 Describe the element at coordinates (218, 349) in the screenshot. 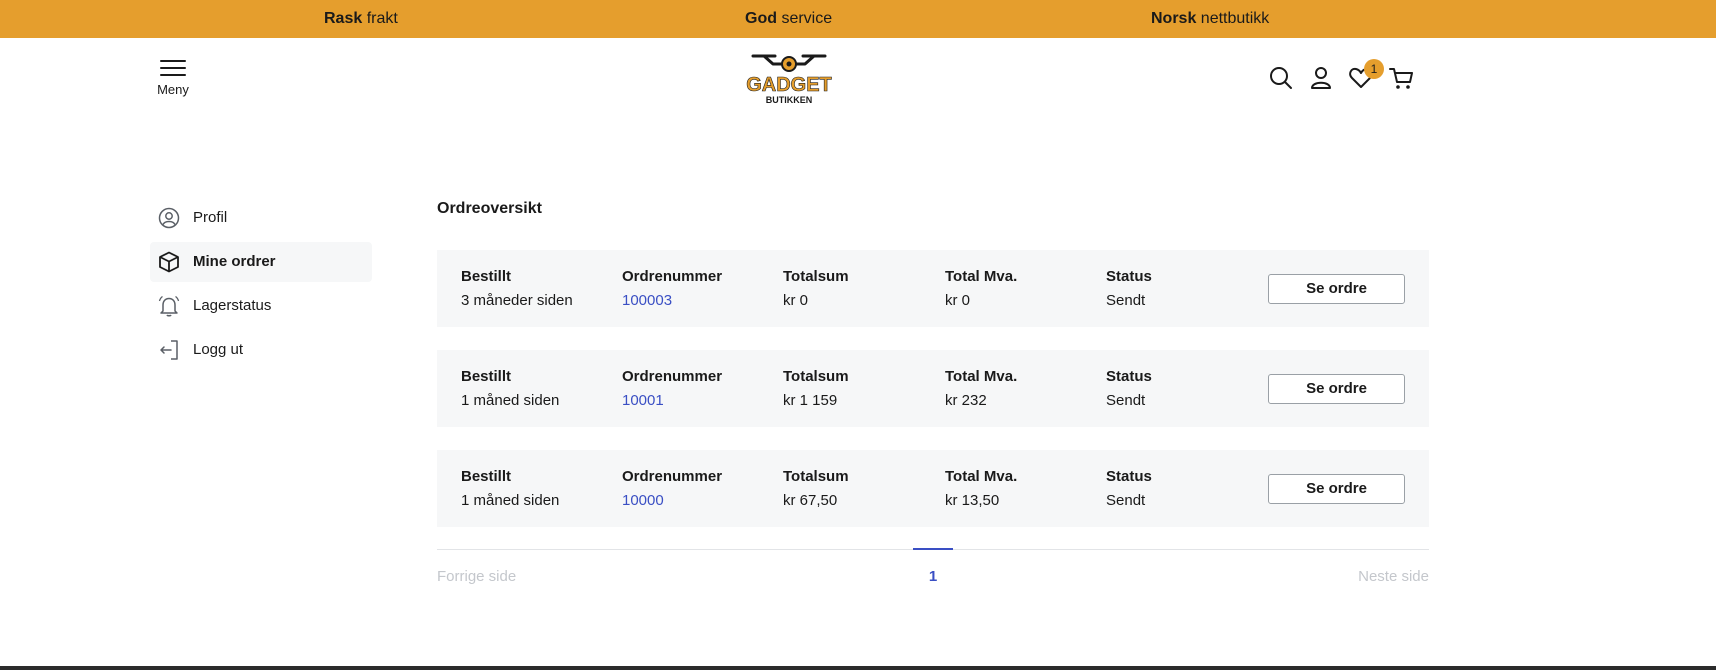

I see `sidebar-item-label: Logg ut` at that location.